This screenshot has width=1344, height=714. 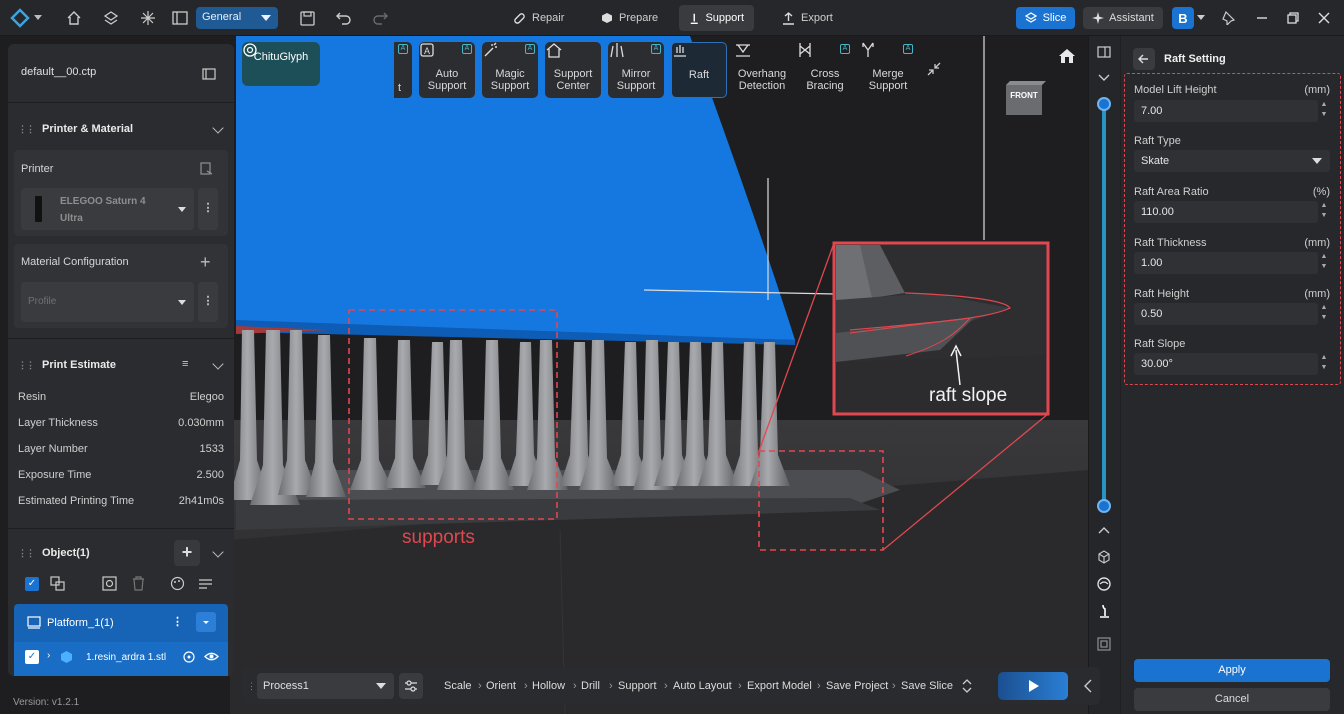 What do you see at coordinates (32, 657) in the screenshot?
I see `object-checkbox: ✓` at bounding box center [32, 657].